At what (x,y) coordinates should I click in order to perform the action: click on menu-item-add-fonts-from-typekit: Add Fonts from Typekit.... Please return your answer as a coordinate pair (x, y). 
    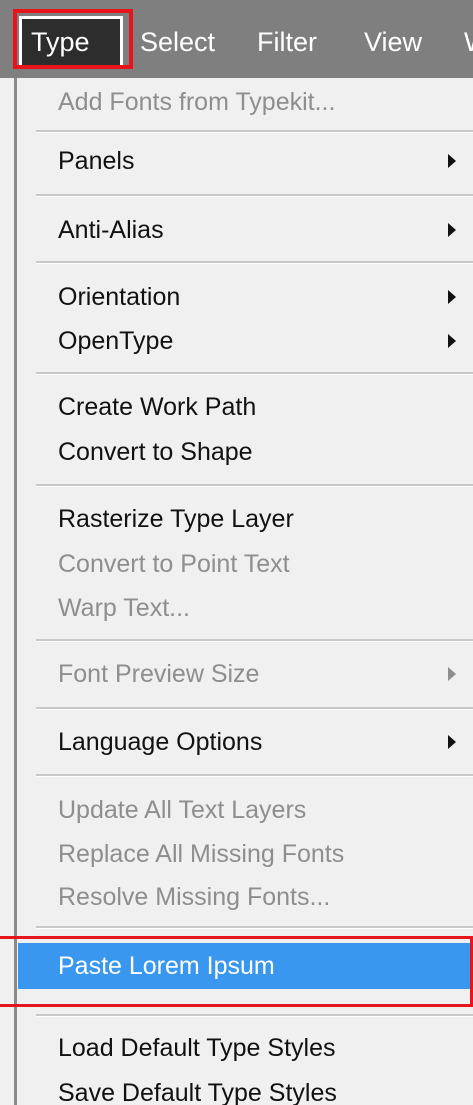
    Looking at the image, I should click on (245, 102).